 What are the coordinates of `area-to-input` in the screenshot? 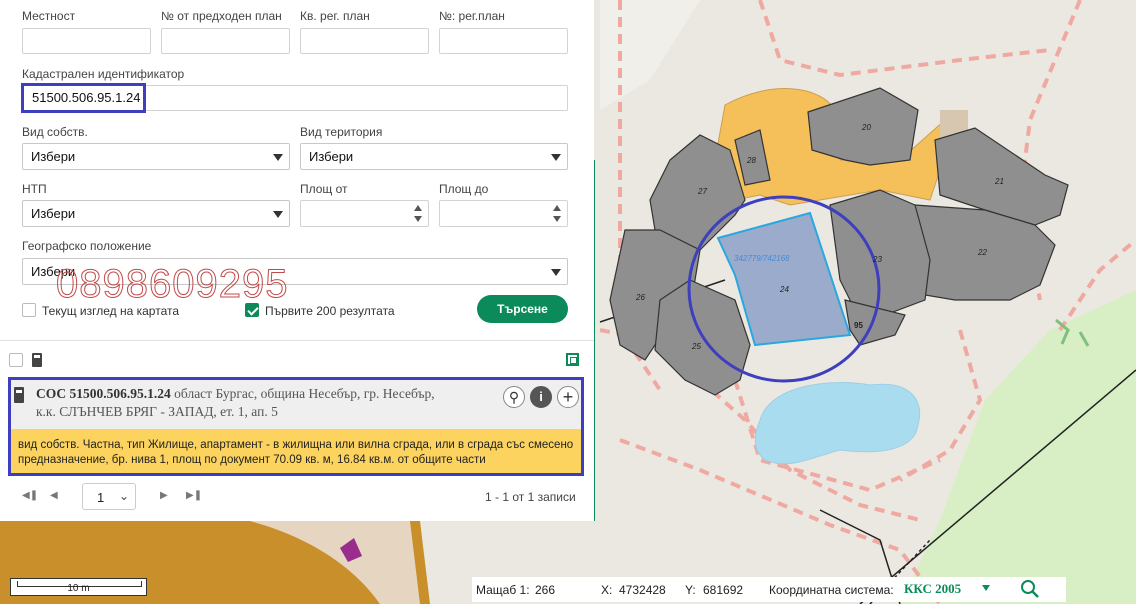 It's located at (503, 213).